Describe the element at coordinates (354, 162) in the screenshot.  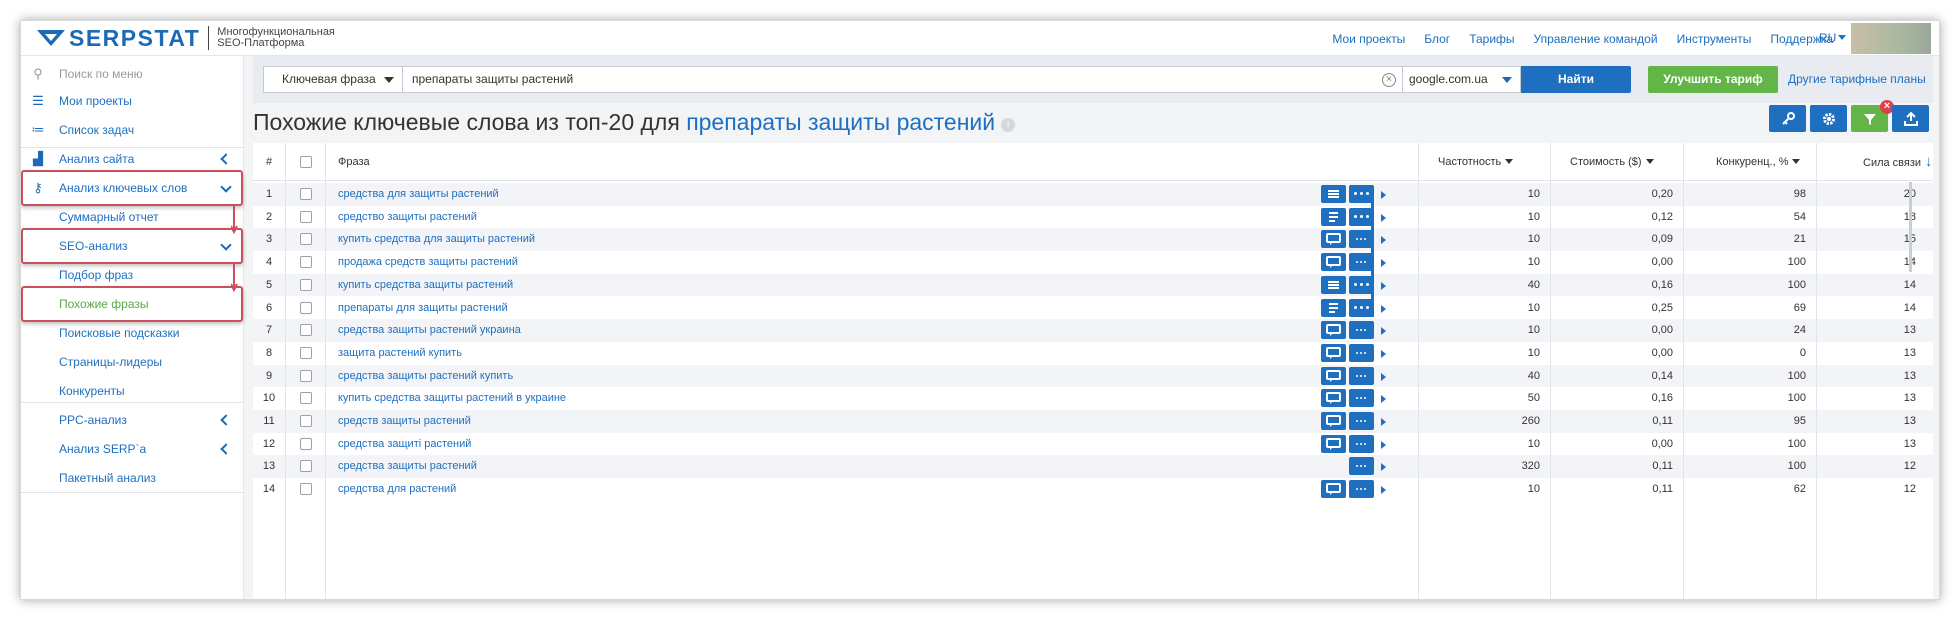
I see `column-phrase: Фраза` at that location.